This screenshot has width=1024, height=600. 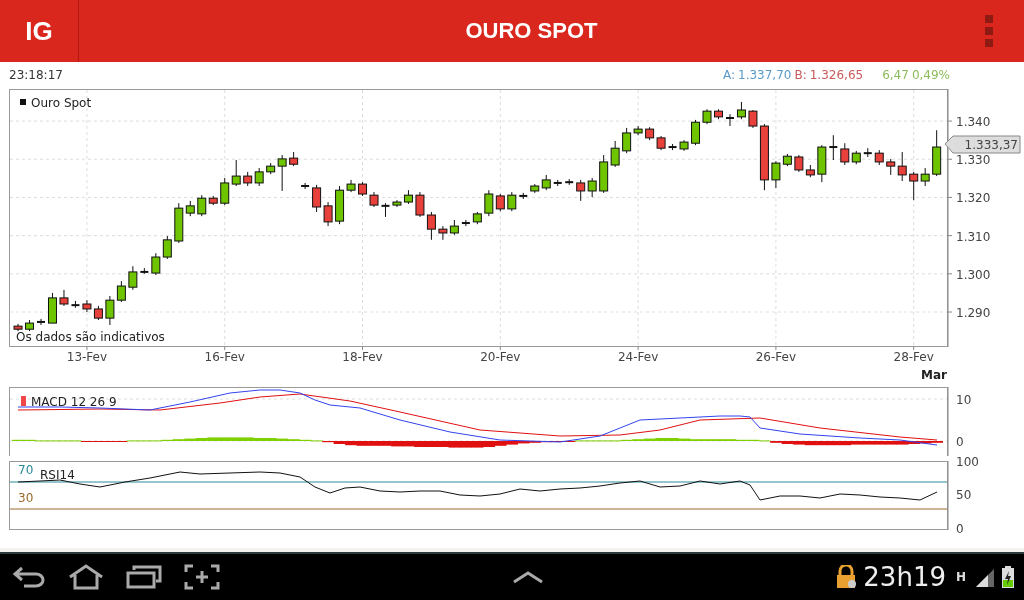 What do you see at coordinates (90, 337) in the screenshot?
I see `disclaimer-note: Os dados são indicativos` at bounding box center [90, 337].